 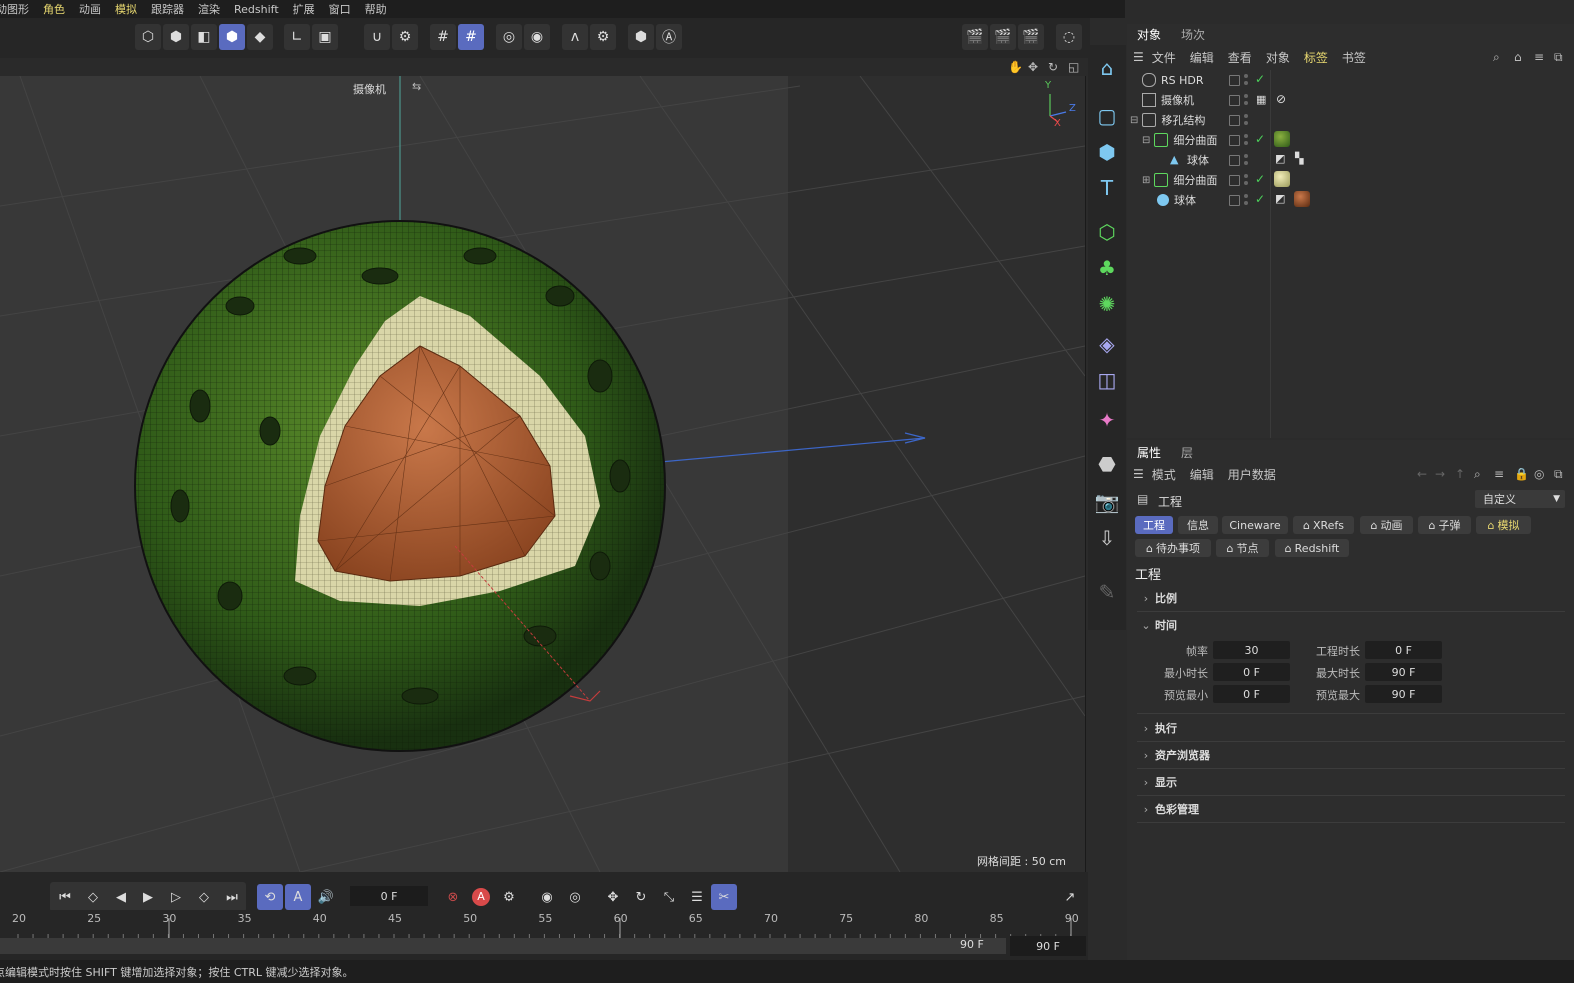 I want to click on workplane-icon: ▣, so click(x=325, y=37).